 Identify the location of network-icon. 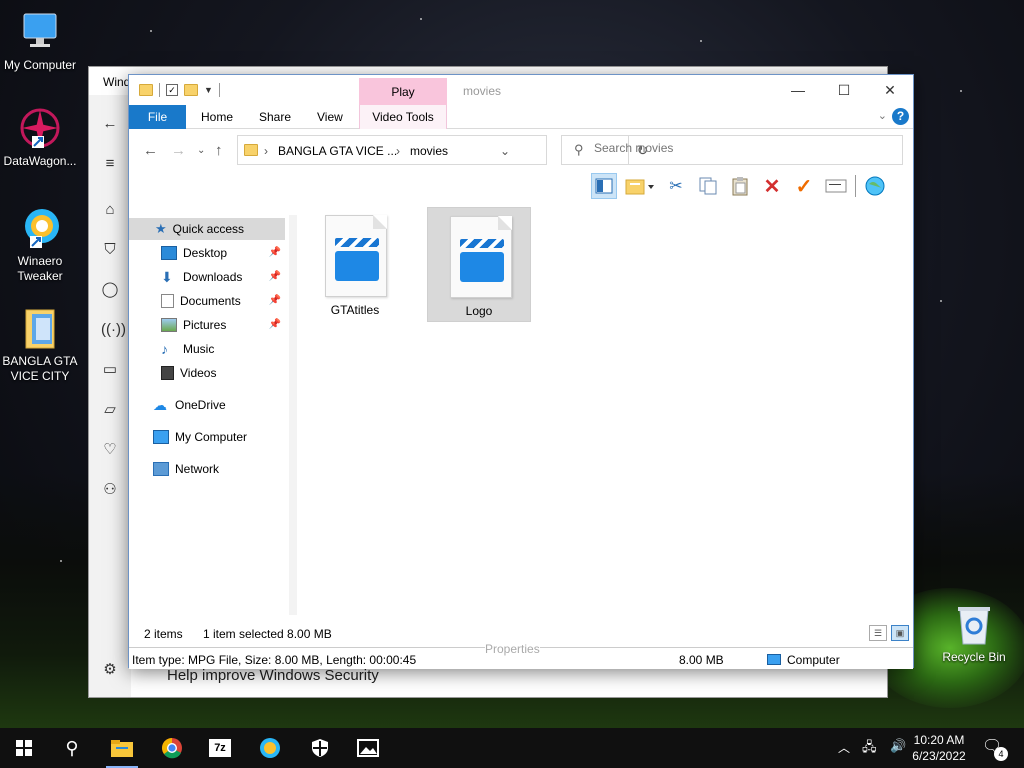
(161, 469).